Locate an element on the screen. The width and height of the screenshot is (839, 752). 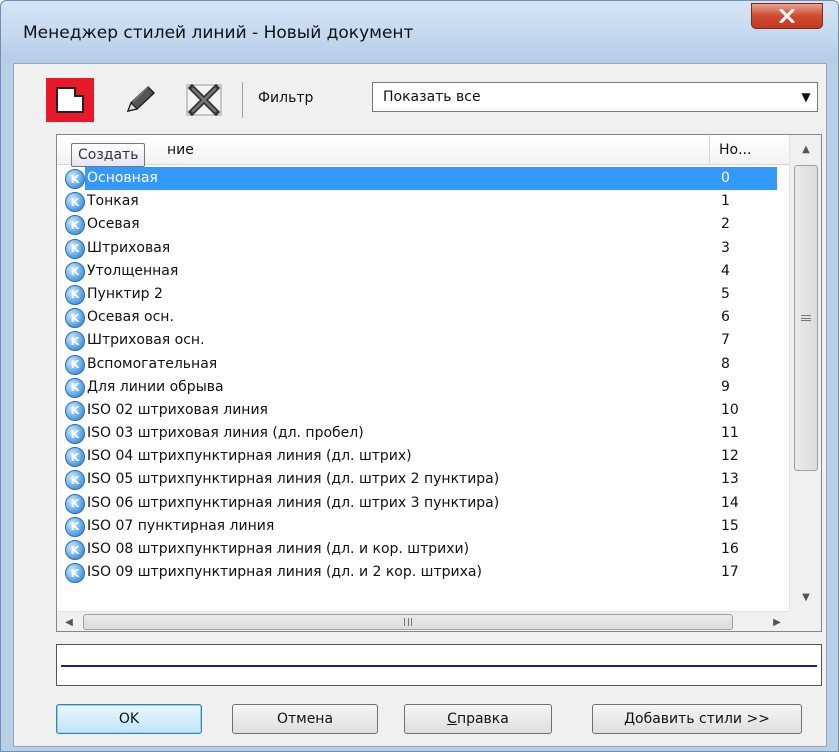
style-name: ISO 07 пунктирная линия is located at coordinates (181, 525).